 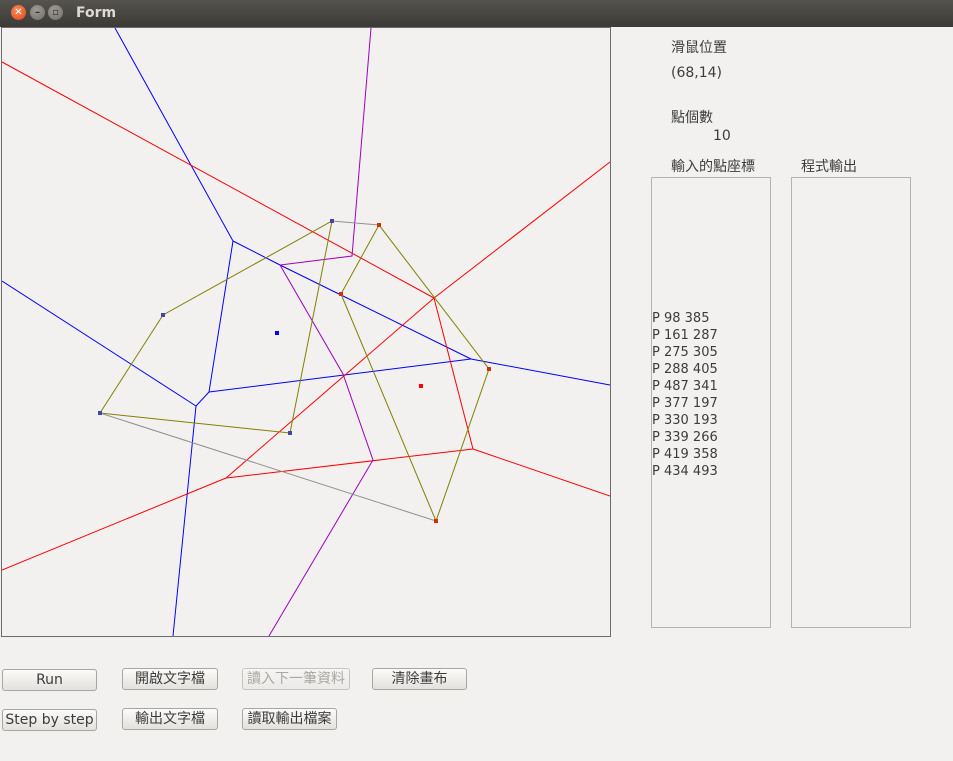 What do you see at coordinates (55, 12) in the screenshot?
I see `maximize-icon: ▫` at bounding box center [55, 12].